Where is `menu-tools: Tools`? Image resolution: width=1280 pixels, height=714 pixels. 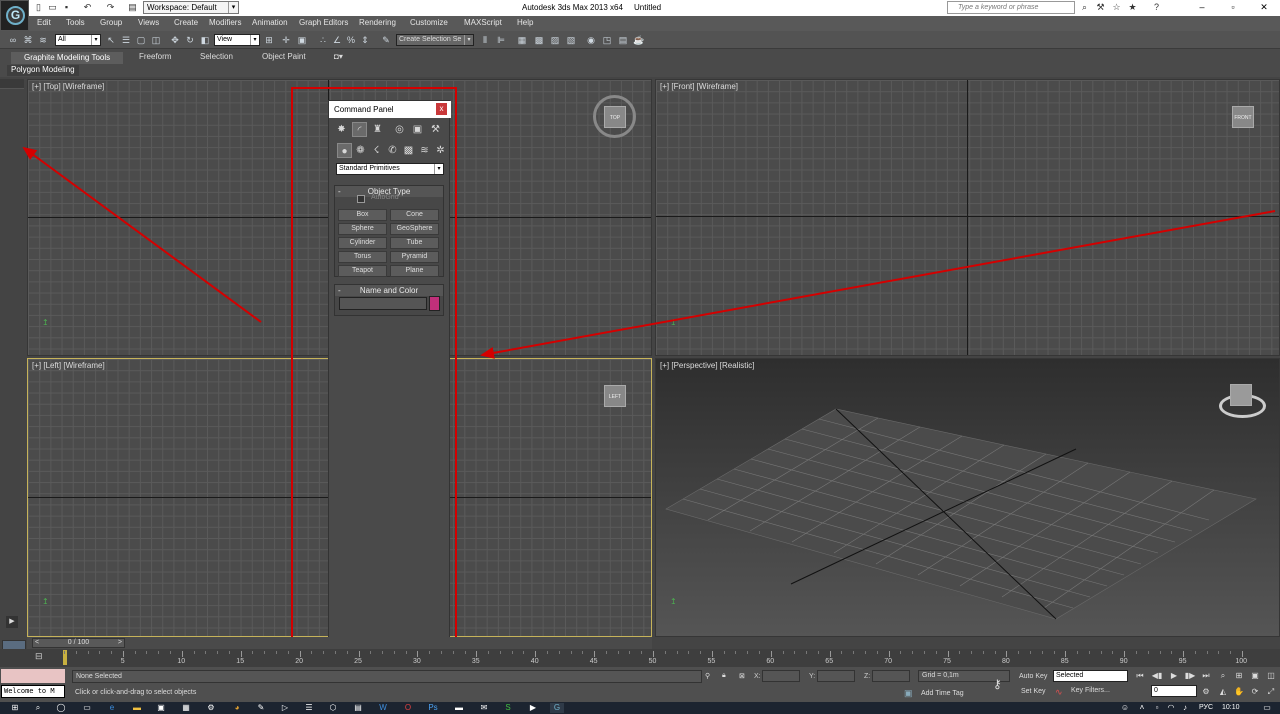
menu-tools: Tools is located at coordinates (75, 22).